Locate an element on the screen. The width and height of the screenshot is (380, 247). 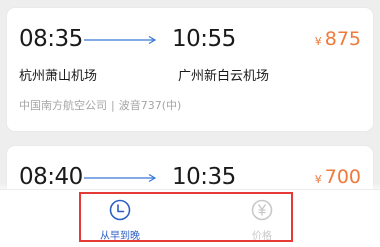
flight-info: 中国南方航空公司 | 波音737(中) is located at coordinates (100, 105).